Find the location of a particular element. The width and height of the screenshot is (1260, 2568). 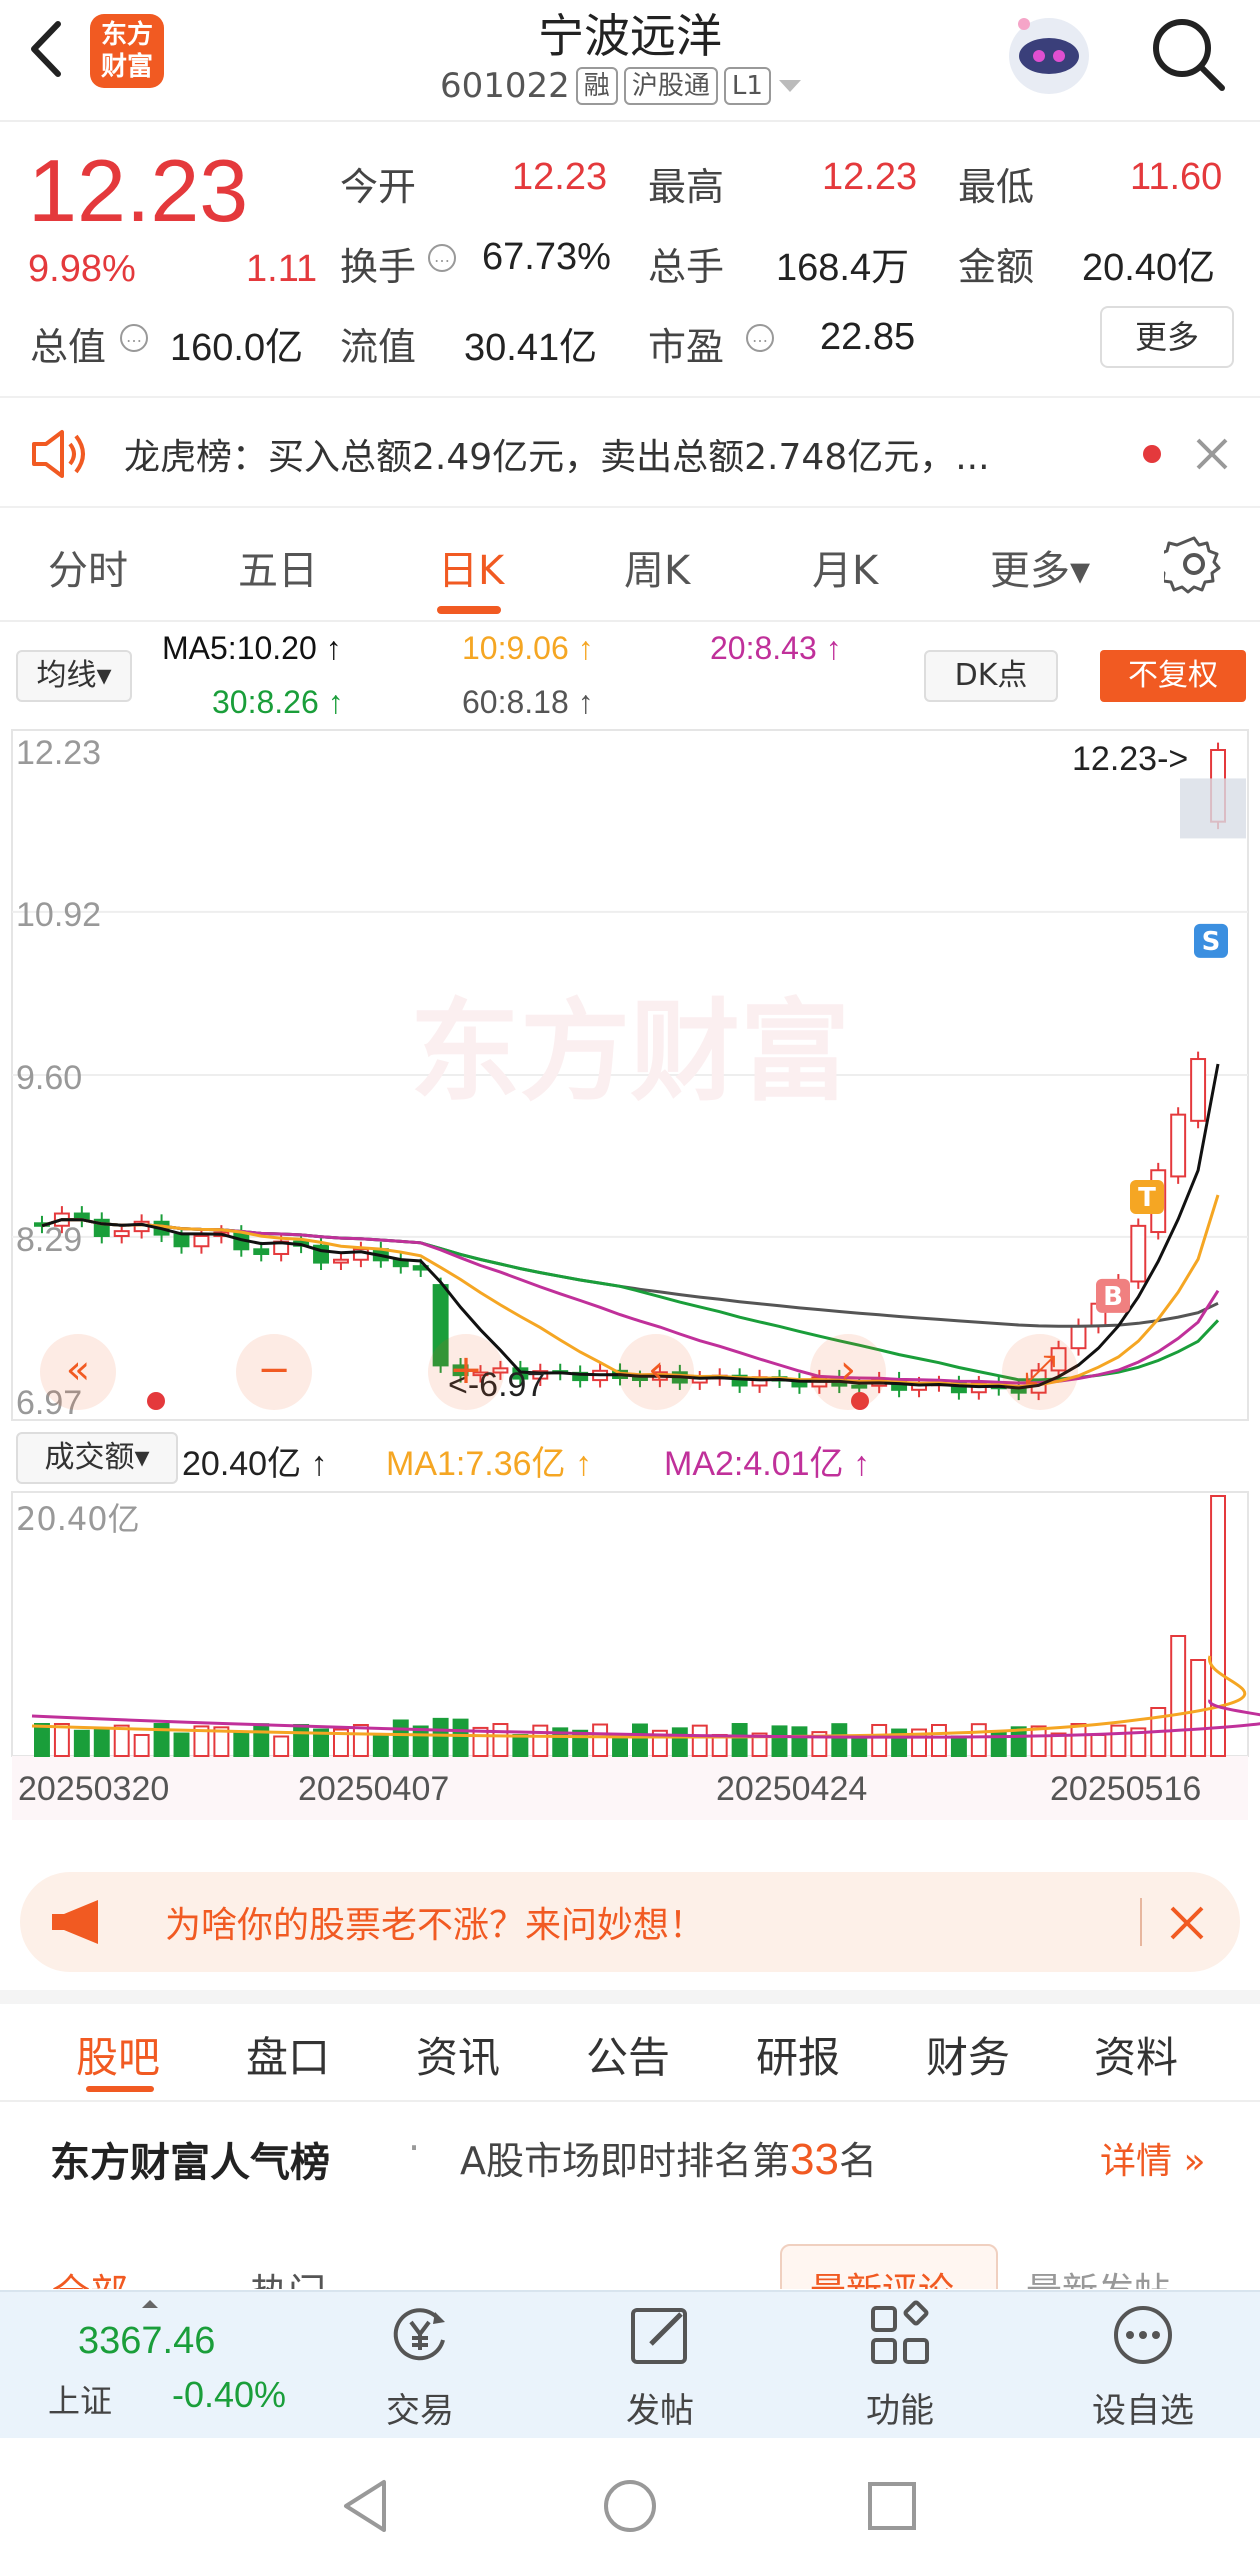

trade-button: 交易 is located at coordinates (420, 2366).